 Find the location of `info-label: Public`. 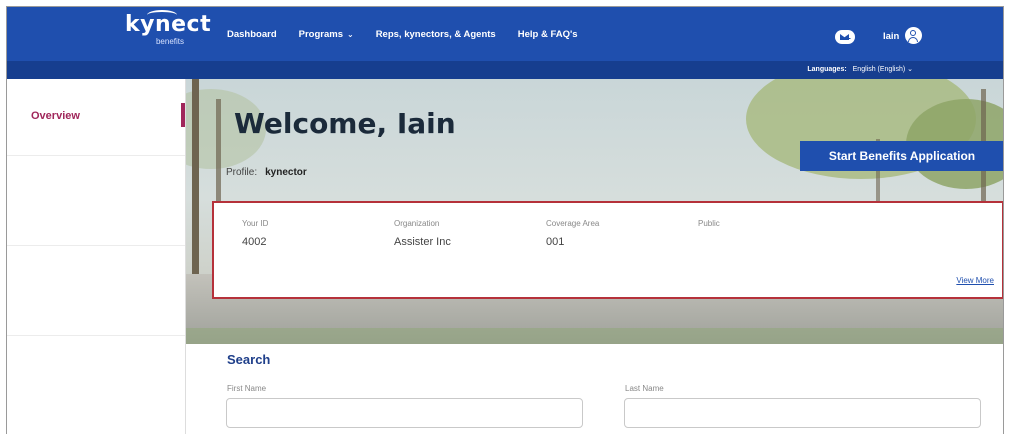

info-label: Public is located at coordinates (709, 223).